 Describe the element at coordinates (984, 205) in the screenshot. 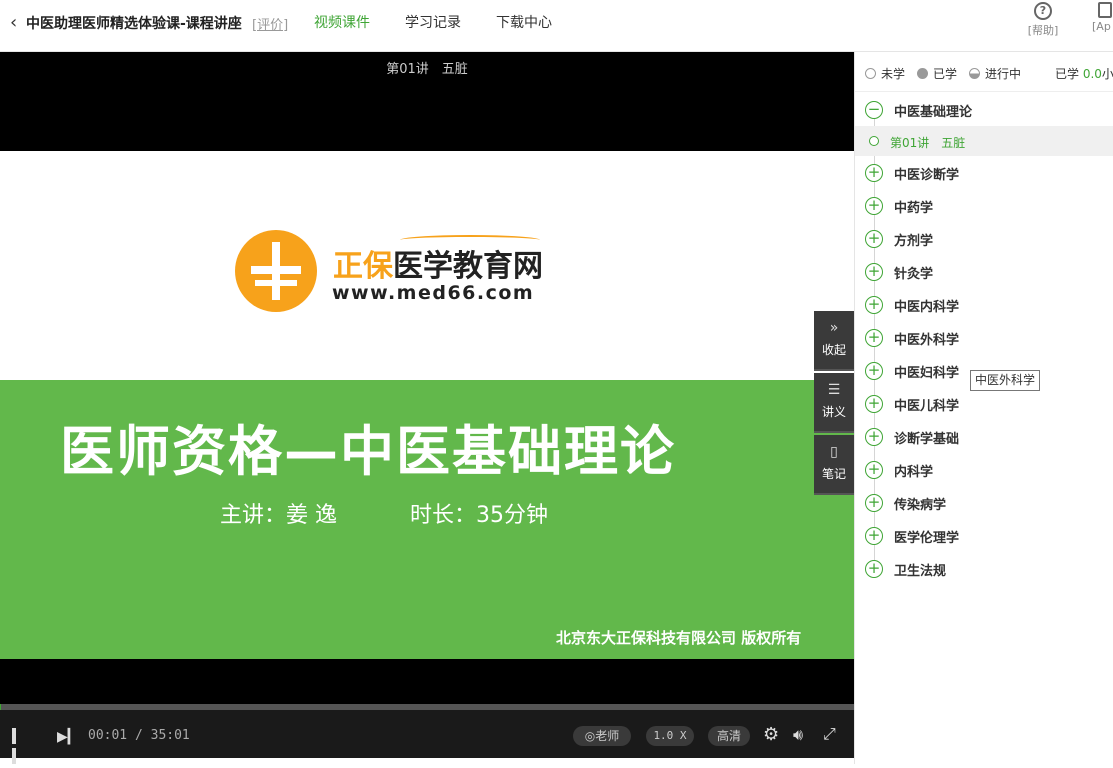

I see `chapter-item: + 中药学` at that location.